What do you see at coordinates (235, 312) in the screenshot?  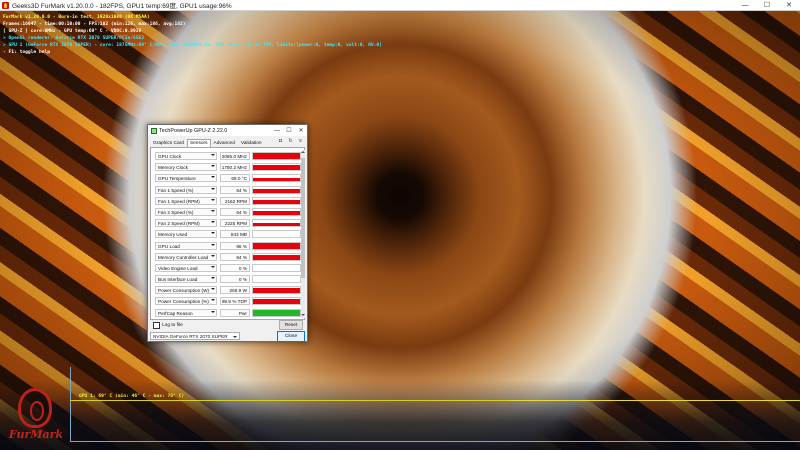 I see `sensor-value: Pwr` at bounding box center [235, 312].